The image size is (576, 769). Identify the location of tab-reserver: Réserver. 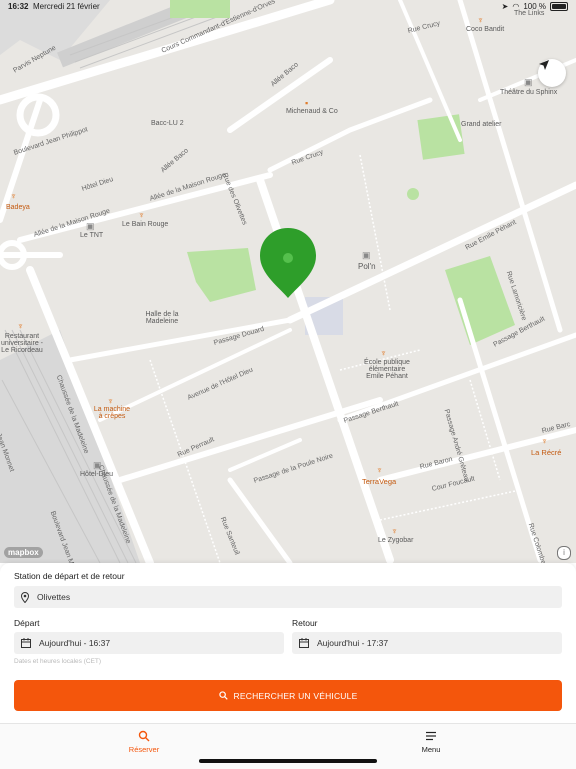
(144, 742).